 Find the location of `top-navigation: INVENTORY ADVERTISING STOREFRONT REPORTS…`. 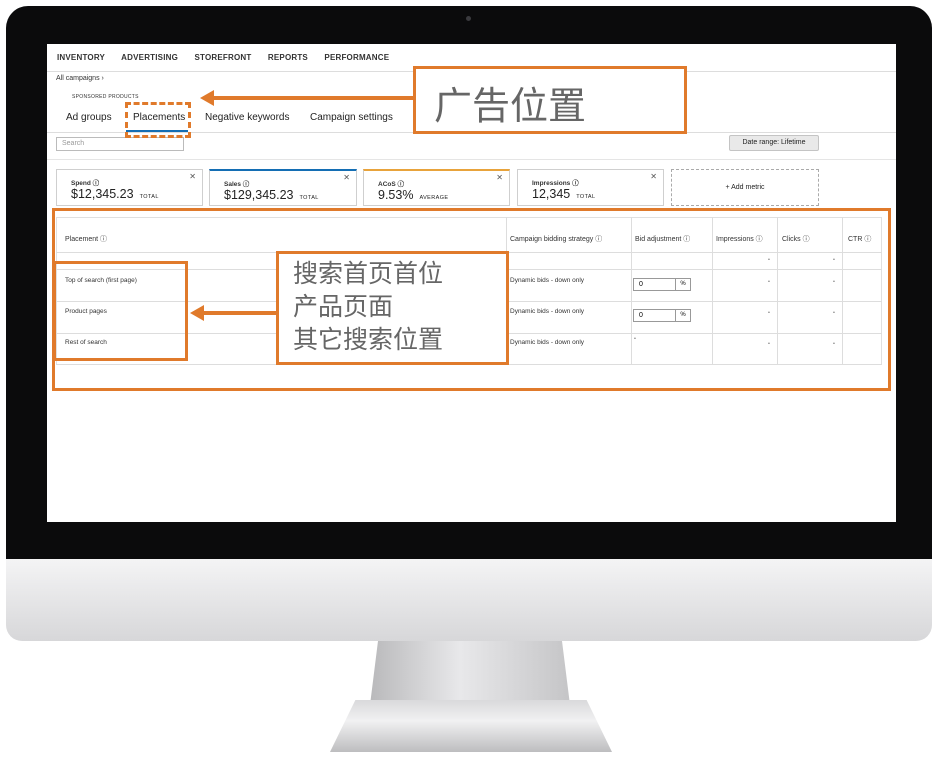

top-navigation: INVENTORY ADVERTISING STOREFRONT REPORTS… is located at coordinates (230, 57).